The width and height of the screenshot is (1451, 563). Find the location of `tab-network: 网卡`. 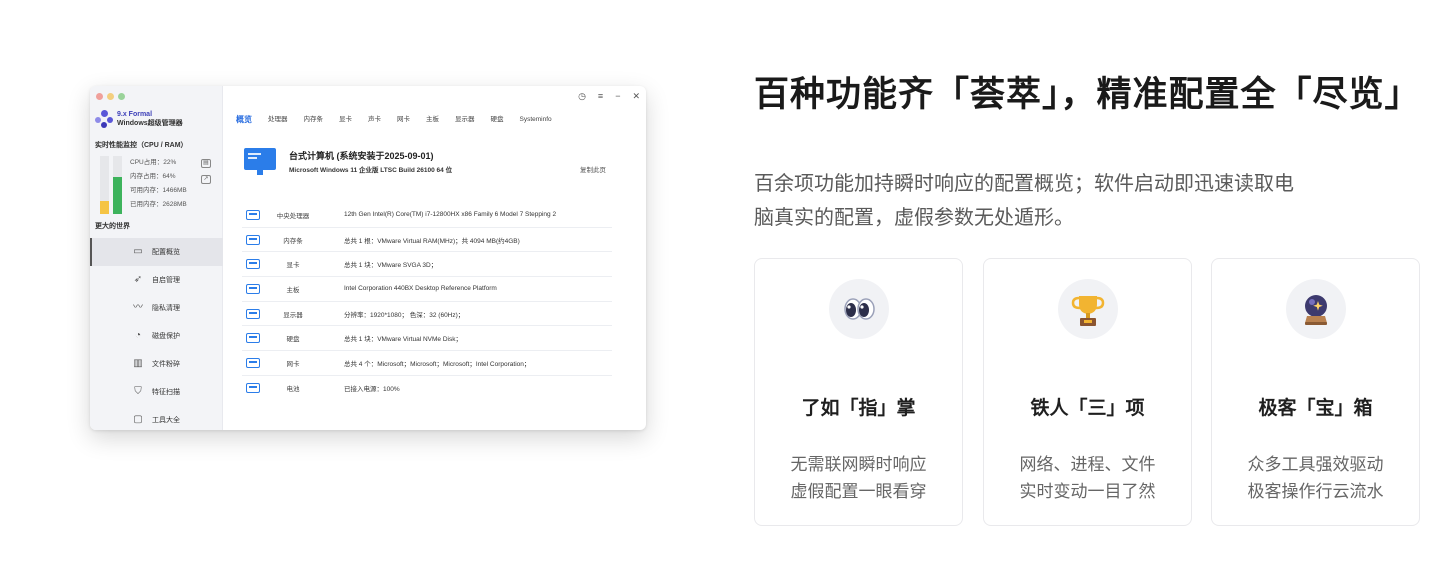

tab-network: 网卡 is located at coordinates (403, 119).